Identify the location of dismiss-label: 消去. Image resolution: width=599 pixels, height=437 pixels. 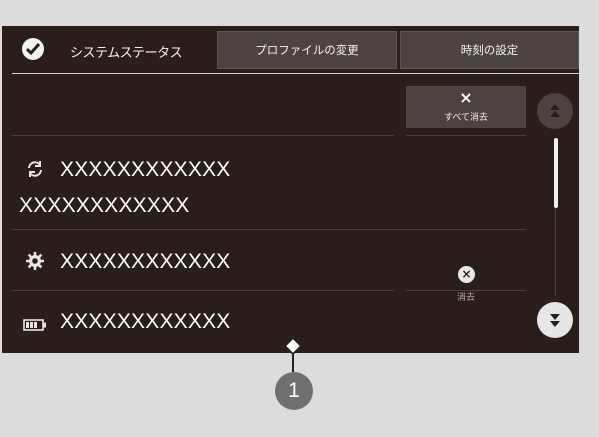
(465, 298).